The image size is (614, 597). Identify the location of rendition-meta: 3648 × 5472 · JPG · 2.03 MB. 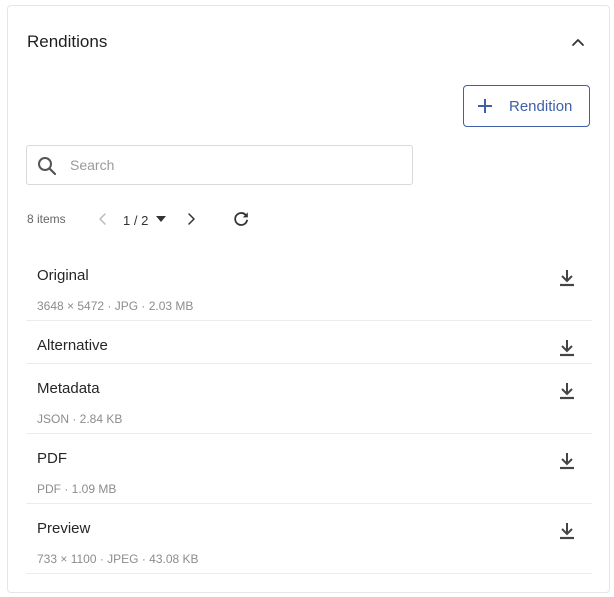
(115, 306).